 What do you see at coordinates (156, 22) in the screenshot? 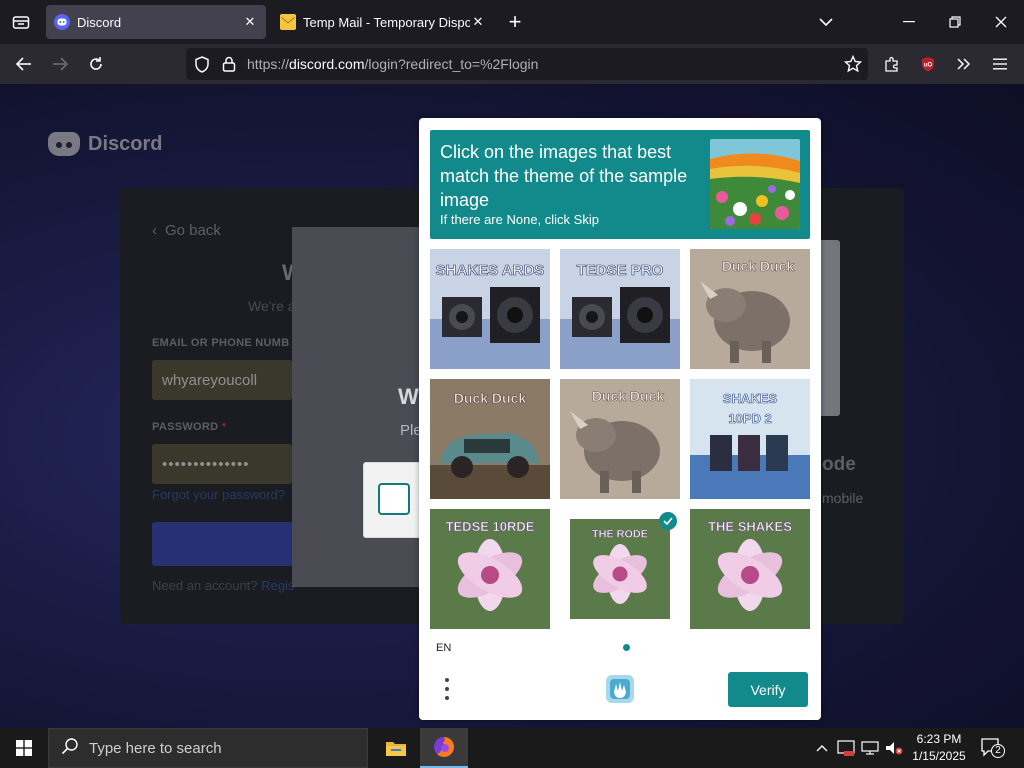
I see `tab-discord: Discord ✕` at bounding box center [156, 22].